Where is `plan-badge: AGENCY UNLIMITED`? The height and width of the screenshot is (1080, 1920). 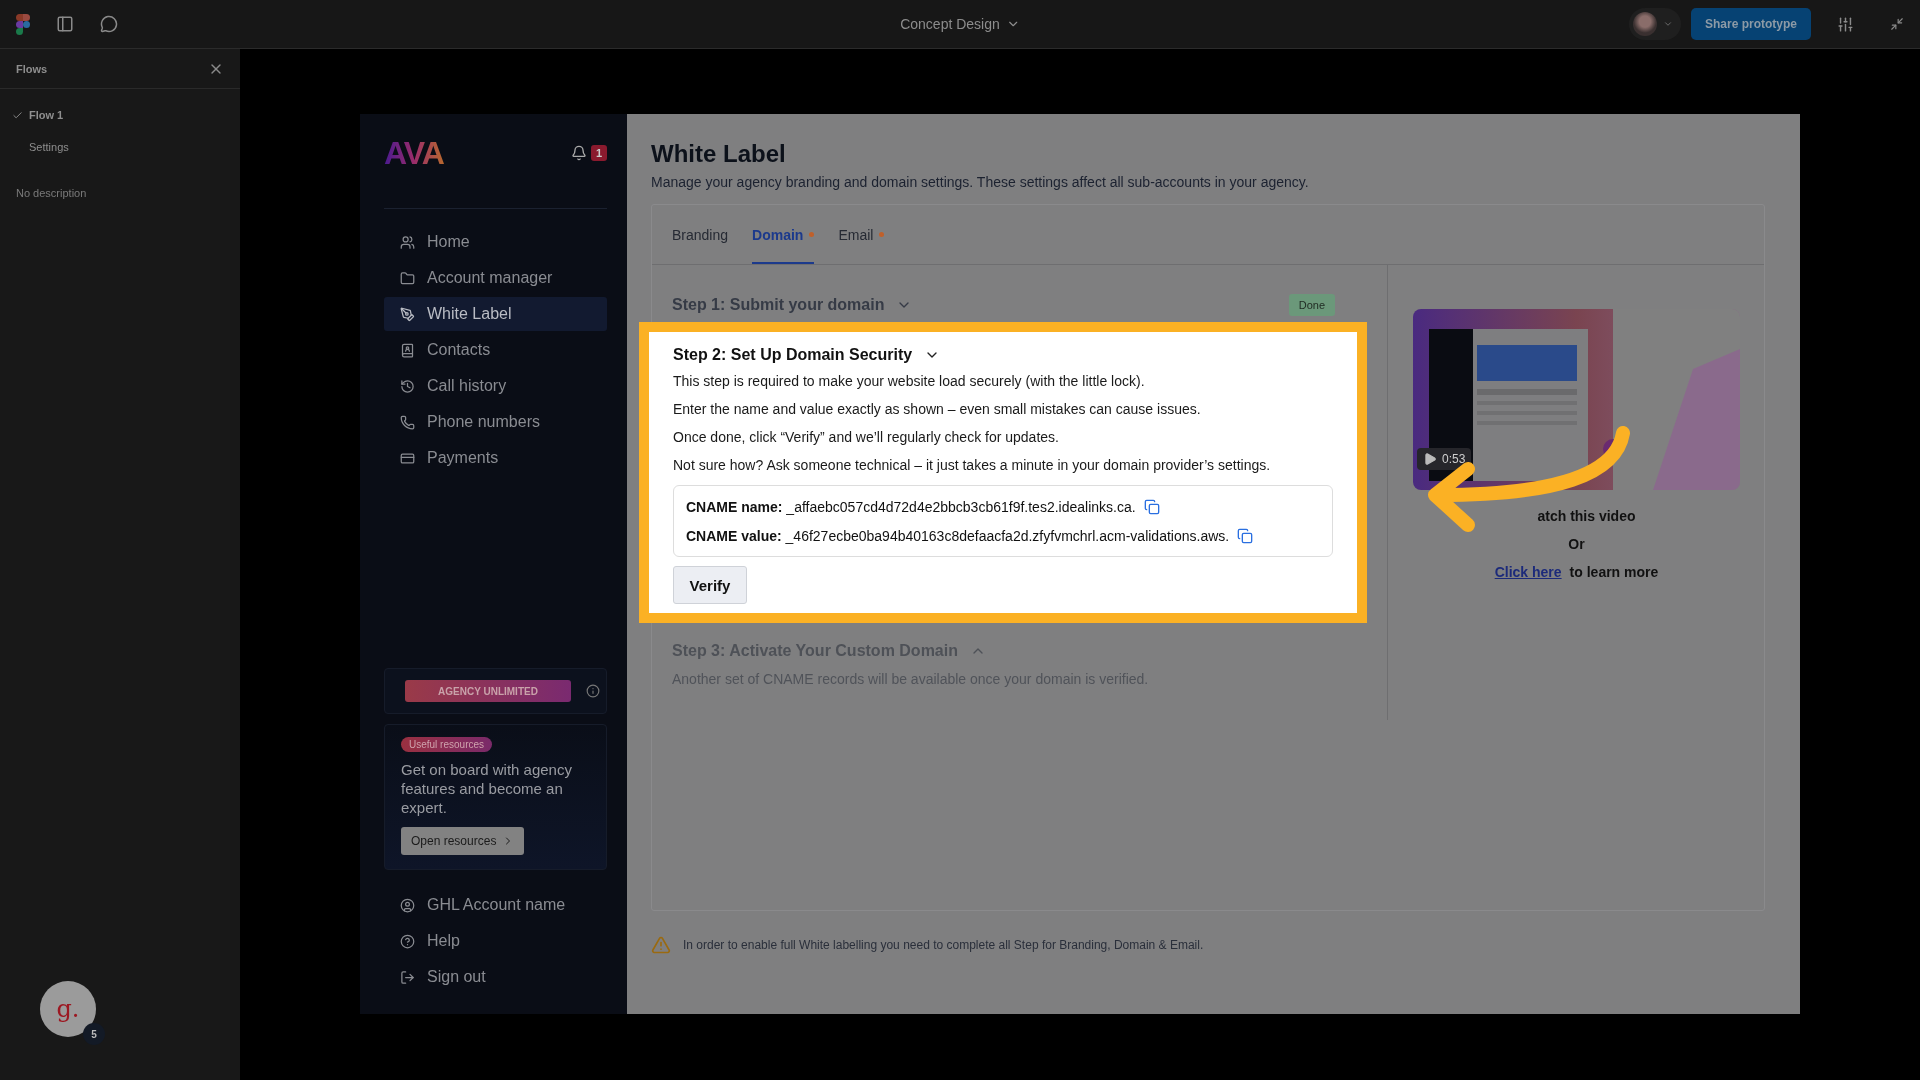 plan-badge: AGENCY UNLIMITED is located at coordinates (488, 691).